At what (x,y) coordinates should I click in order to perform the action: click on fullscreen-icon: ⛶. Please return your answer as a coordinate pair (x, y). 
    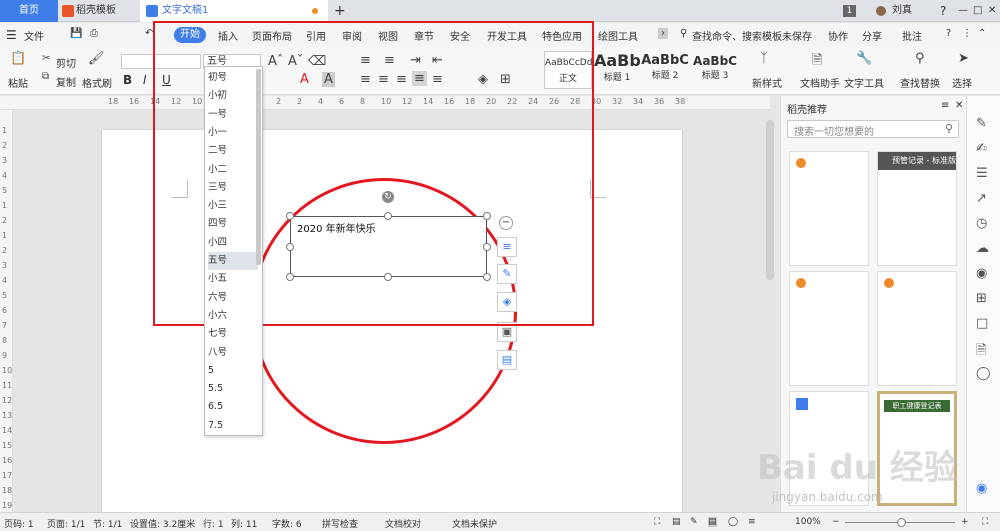
    Looking at the image, I should click on (657, 522).